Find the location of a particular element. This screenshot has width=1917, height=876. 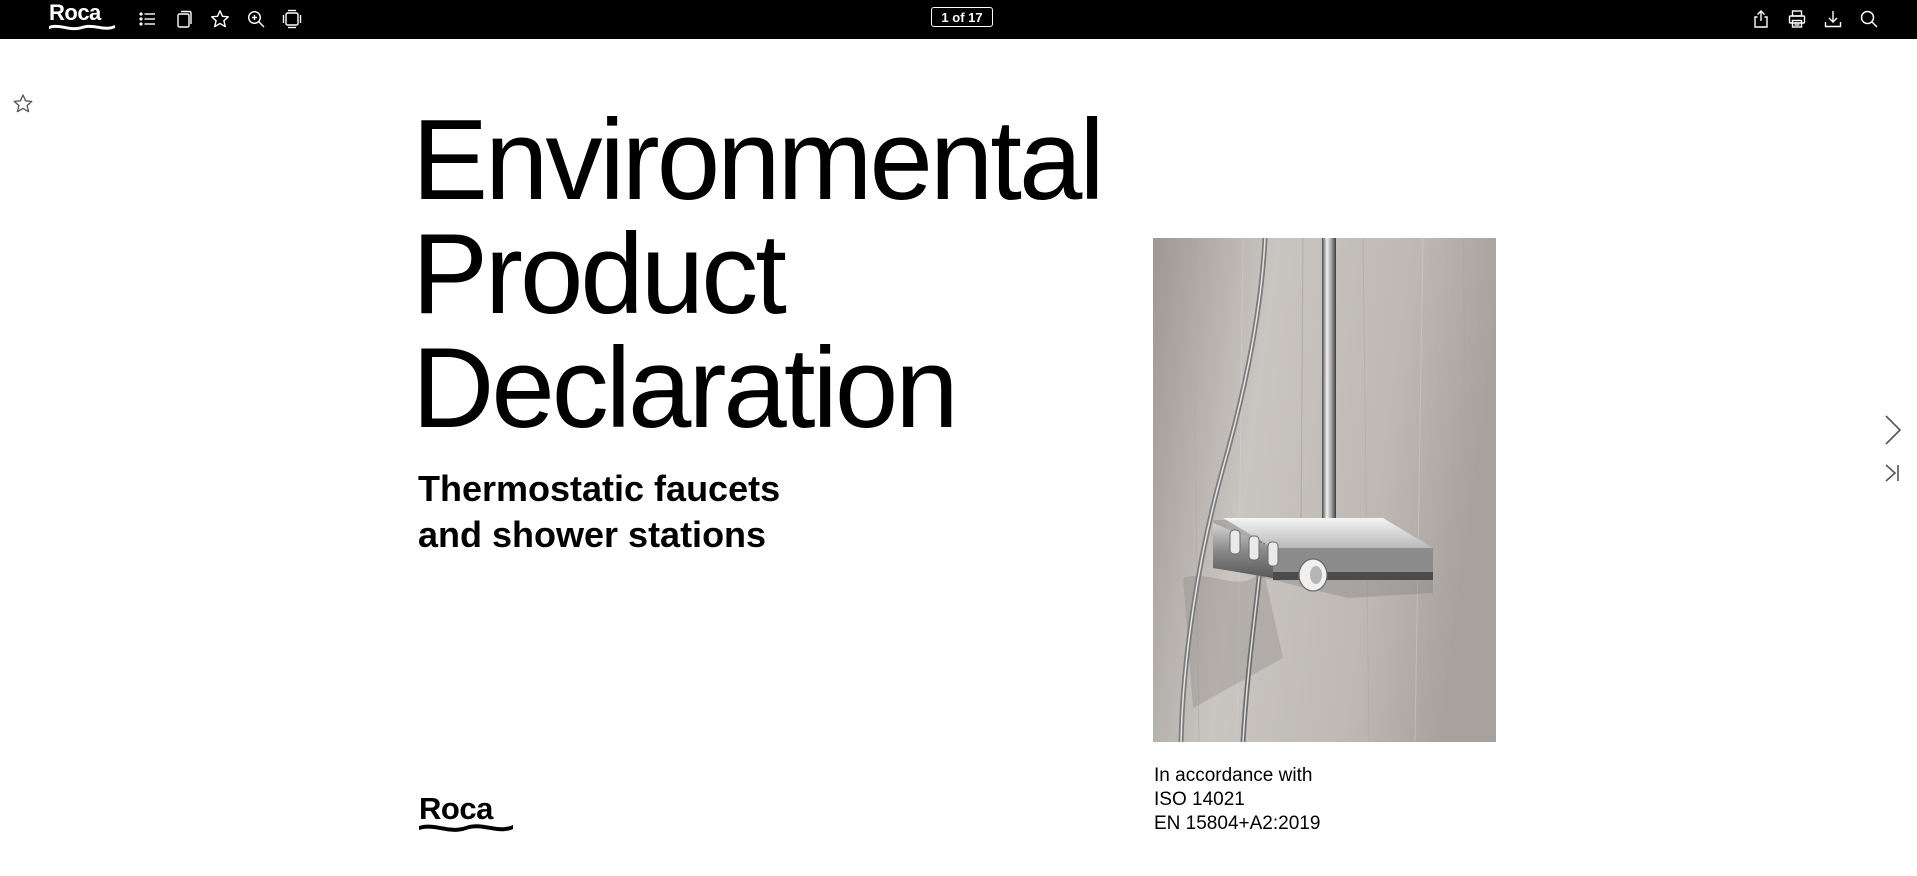

table-of-contents-icon is located at coordinates (148, 19).